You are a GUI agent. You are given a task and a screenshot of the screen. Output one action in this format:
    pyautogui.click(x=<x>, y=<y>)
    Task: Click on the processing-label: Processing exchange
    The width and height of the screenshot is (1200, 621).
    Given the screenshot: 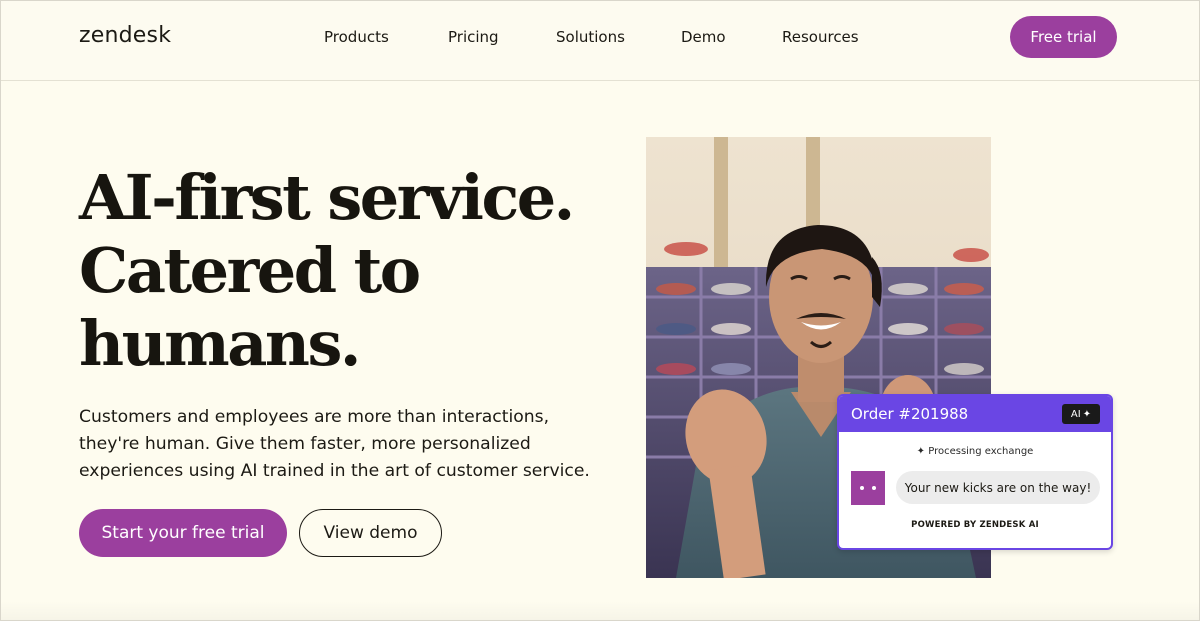 What is the action you would take?
    pyautogui.click(x=981, y=451)
    